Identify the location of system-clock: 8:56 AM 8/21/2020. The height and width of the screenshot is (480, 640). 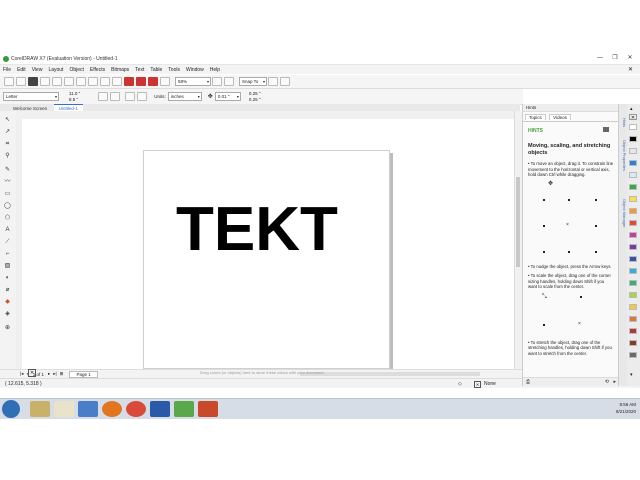
(626, 408).